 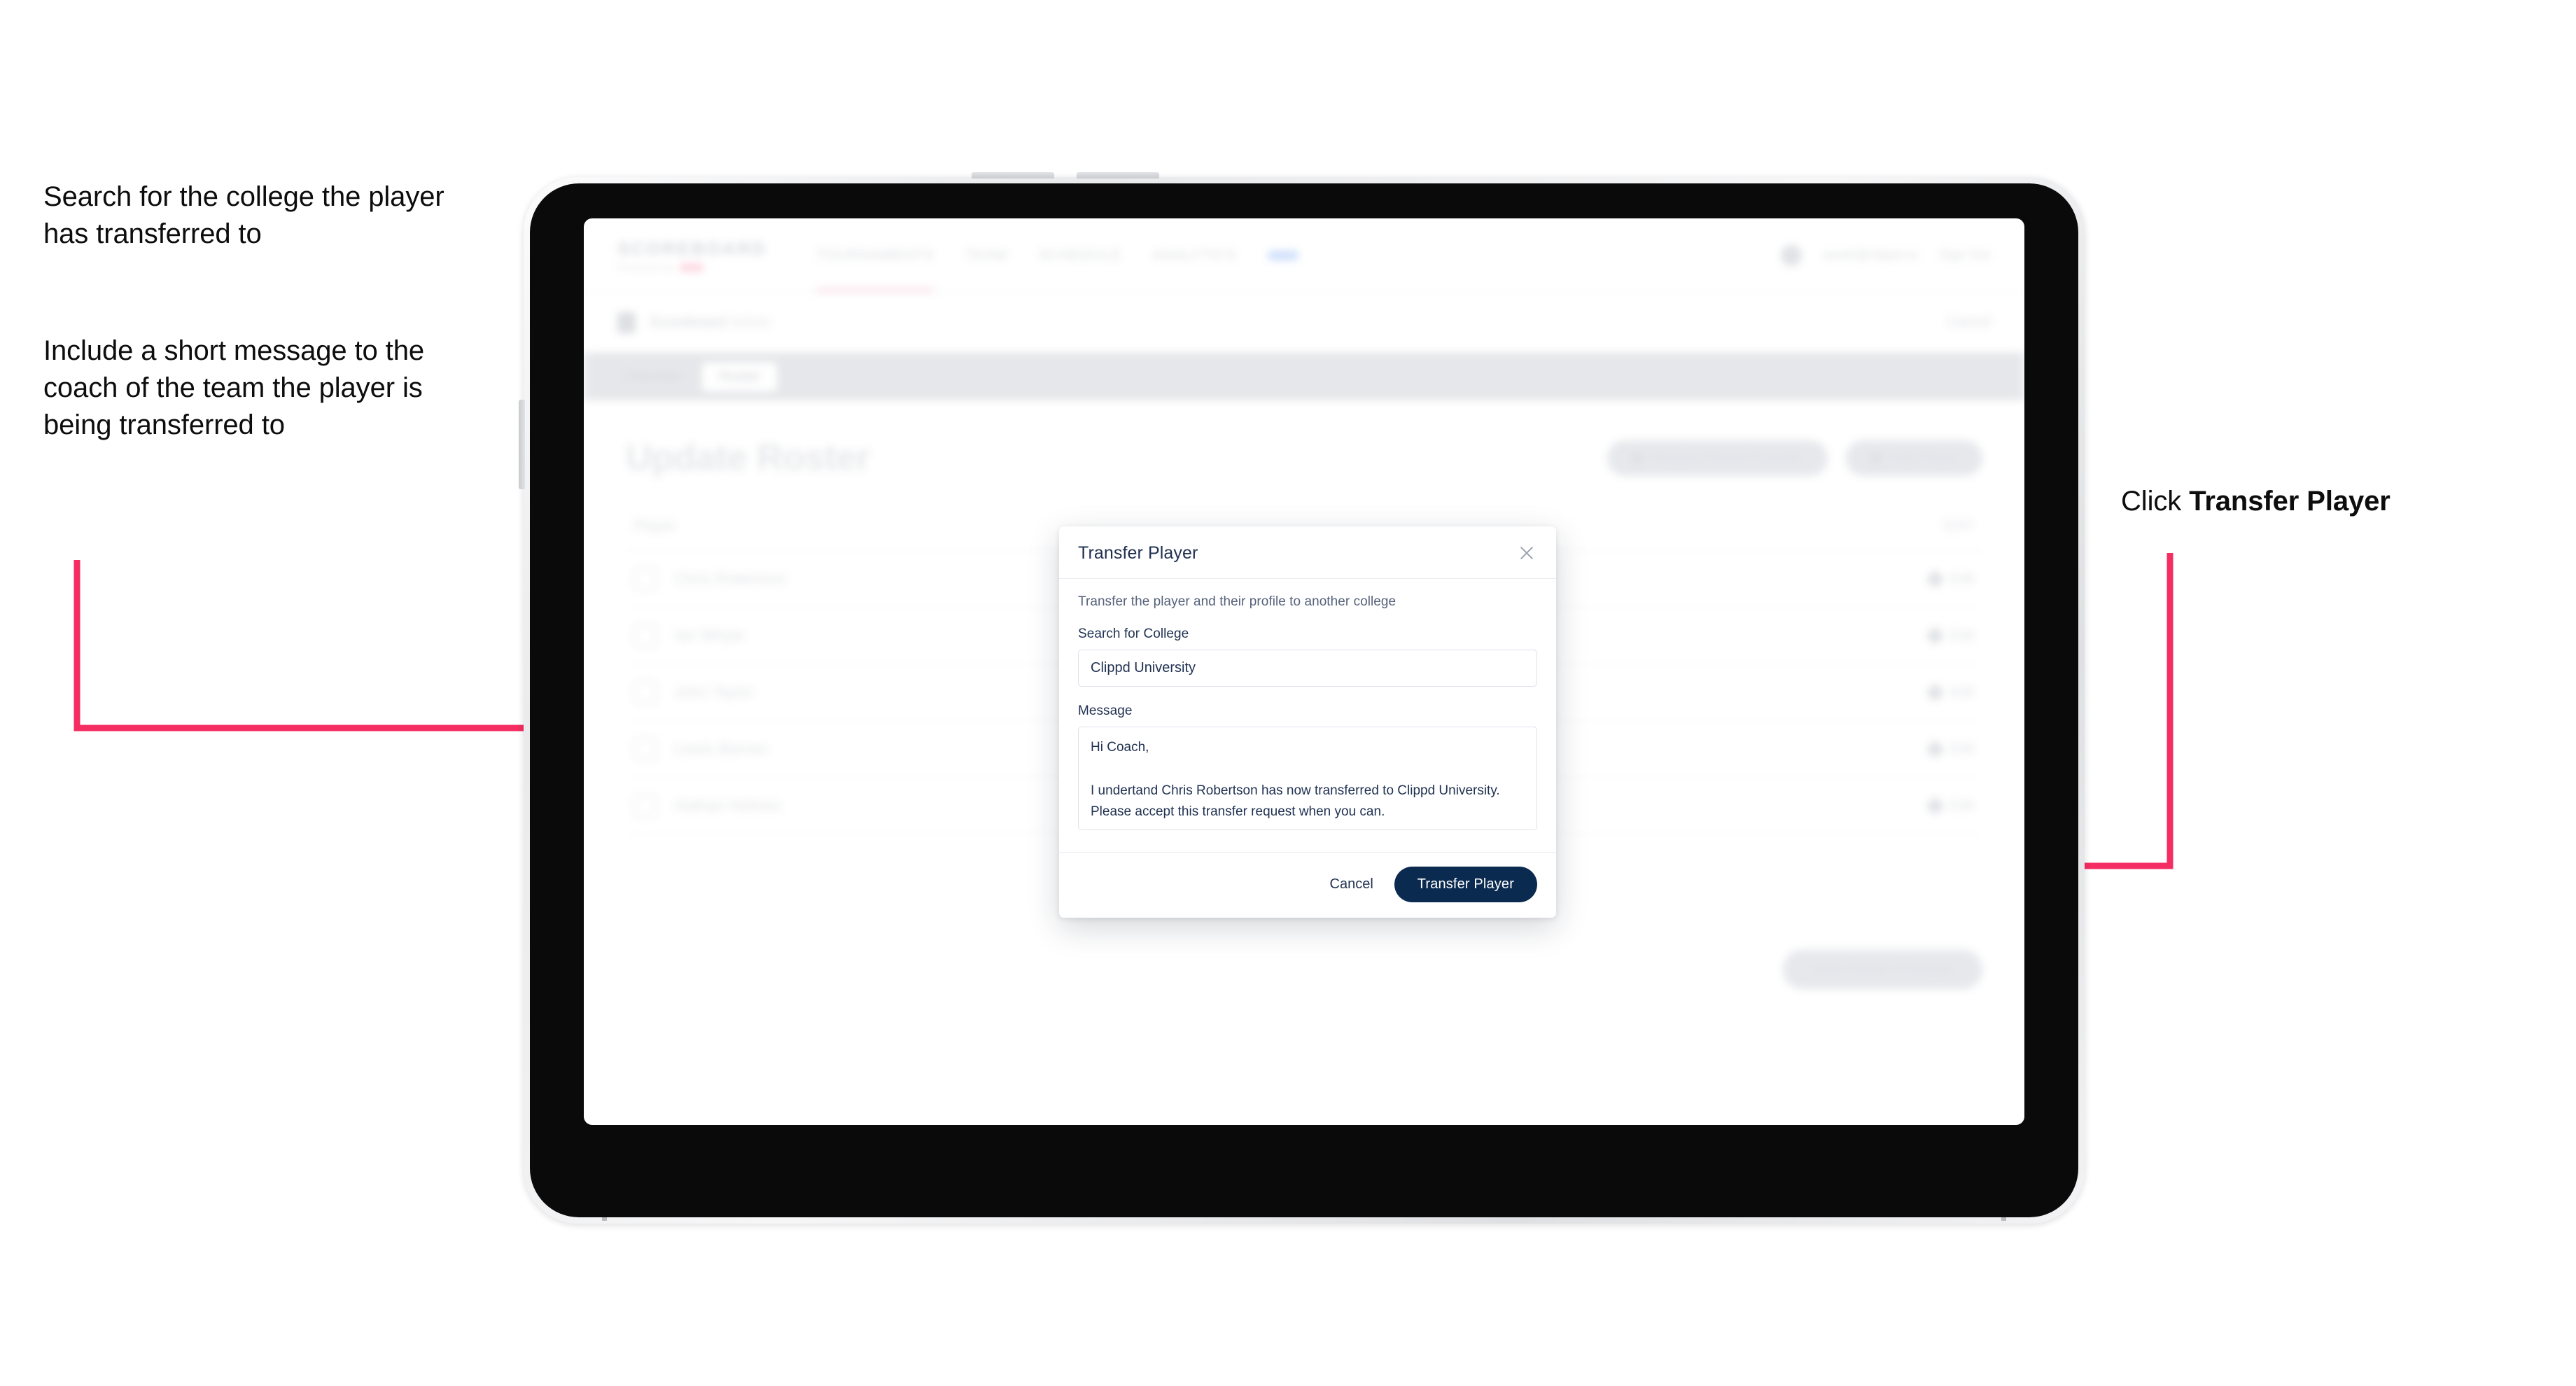 I want to click on row-player-name: Chris Robertson, so click(x=730, y=578).